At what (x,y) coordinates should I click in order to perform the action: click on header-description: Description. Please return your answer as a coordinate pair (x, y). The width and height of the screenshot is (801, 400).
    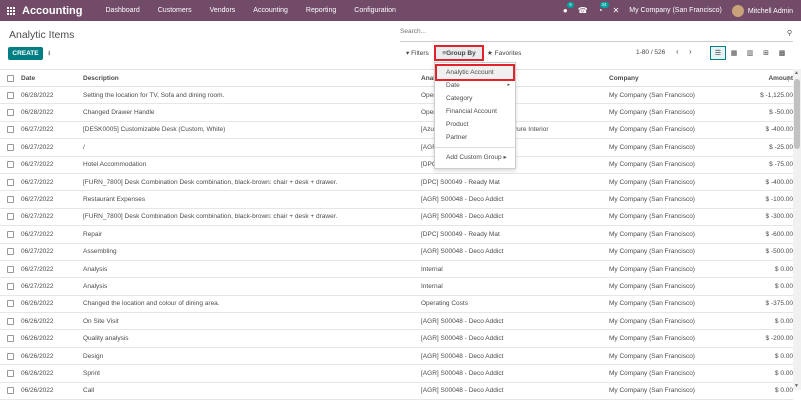
    Looking at the image, I should click on (252, 78).